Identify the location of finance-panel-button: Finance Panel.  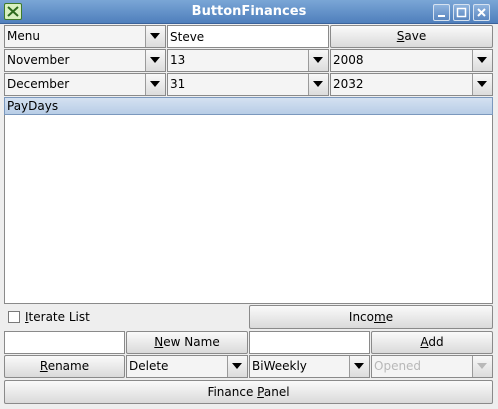
(248, 392).